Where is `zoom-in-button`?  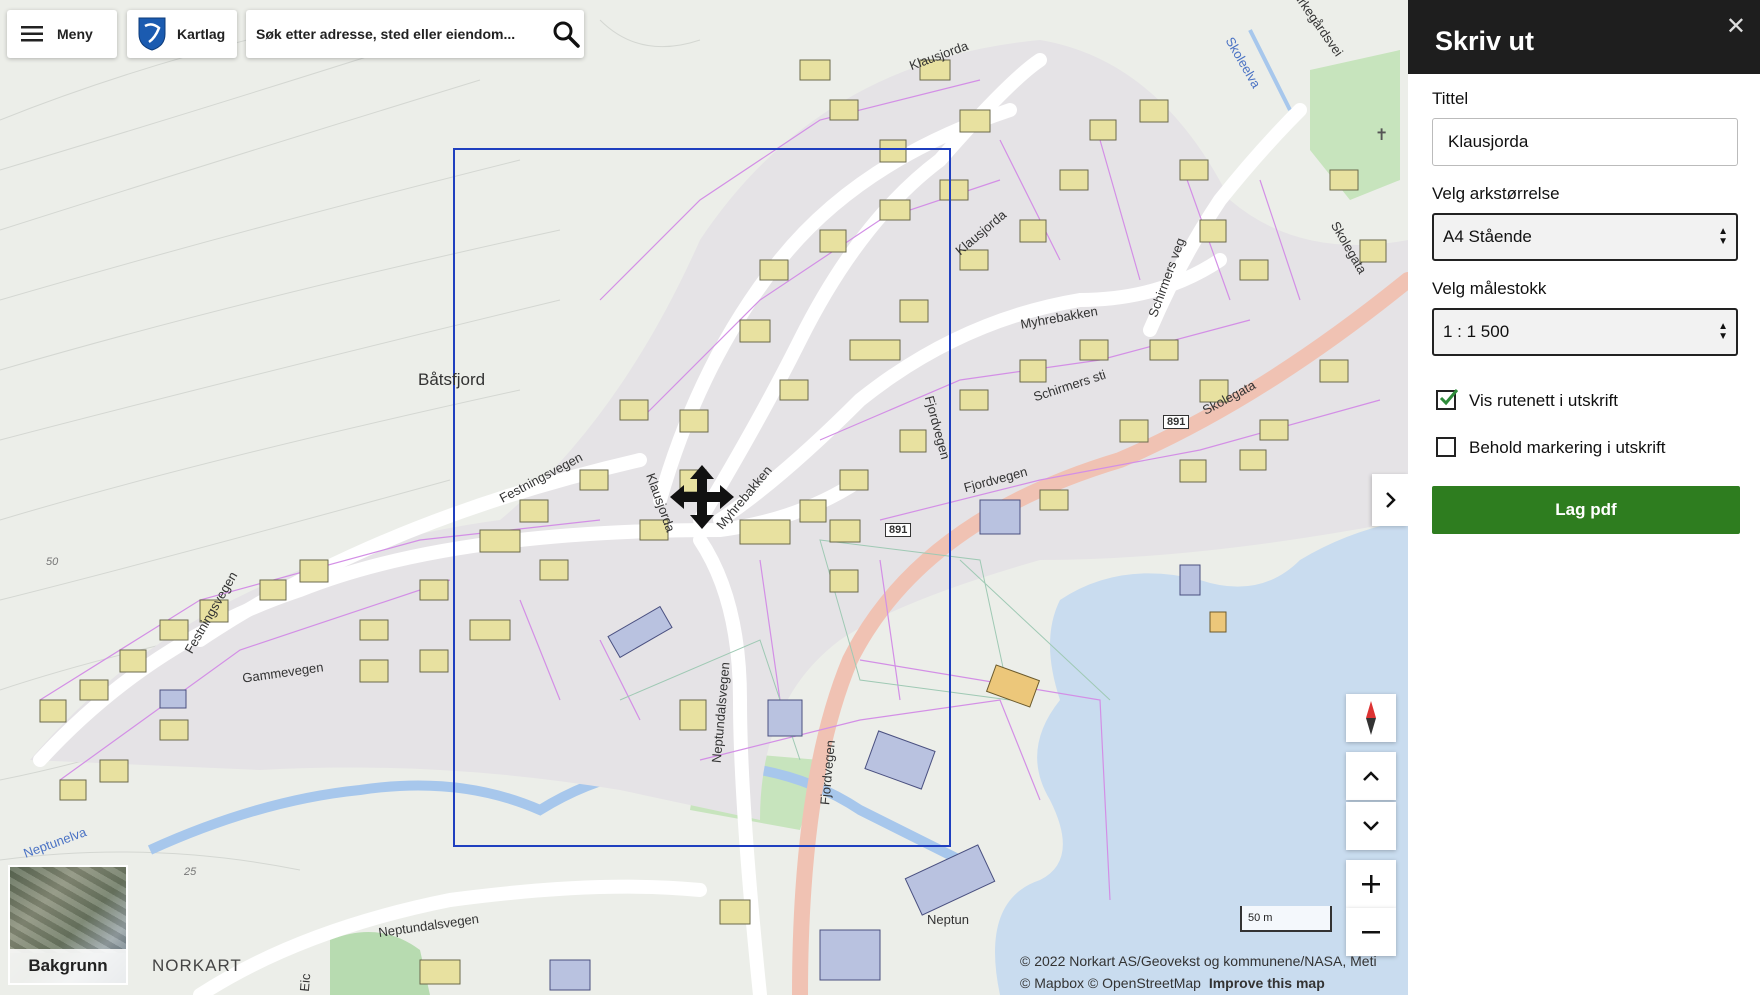 zoom-in-button is located at coordinates (1371, 884).